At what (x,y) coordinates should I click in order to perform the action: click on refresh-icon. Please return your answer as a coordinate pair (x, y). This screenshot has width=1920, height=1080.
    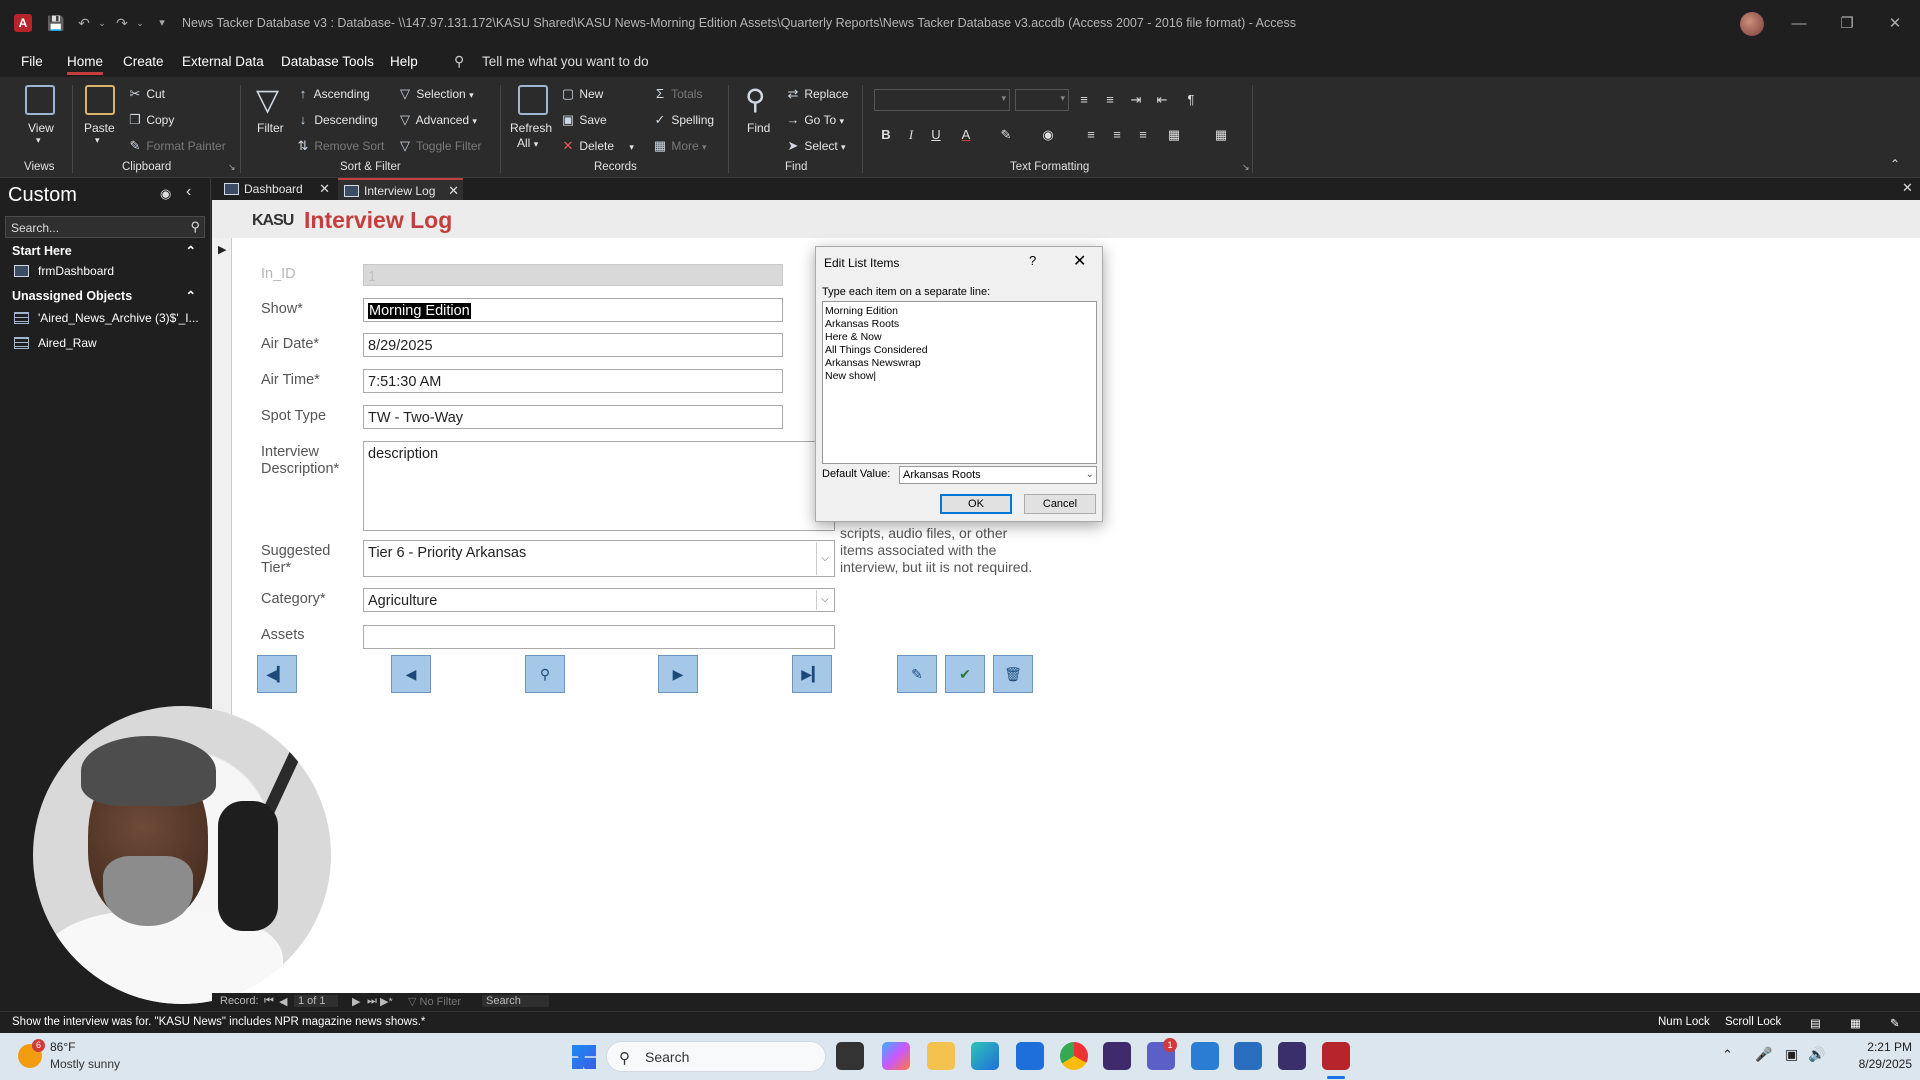
    Looking at the image, I should click on (533, 100).